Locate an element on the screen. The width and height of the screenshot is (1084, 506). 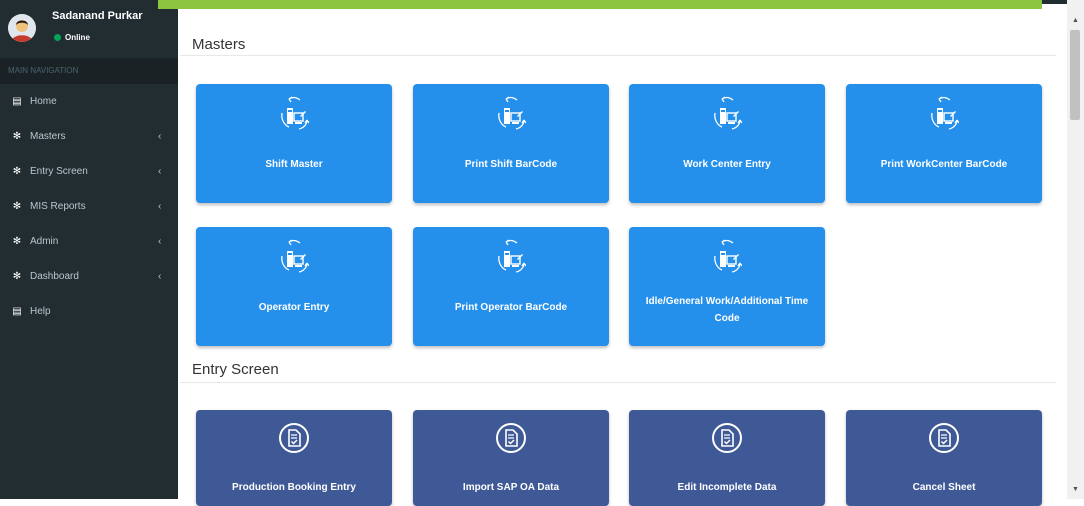
sidebar-item-admin: ✻ Admin ‹ is located at coordinates (89, 242).